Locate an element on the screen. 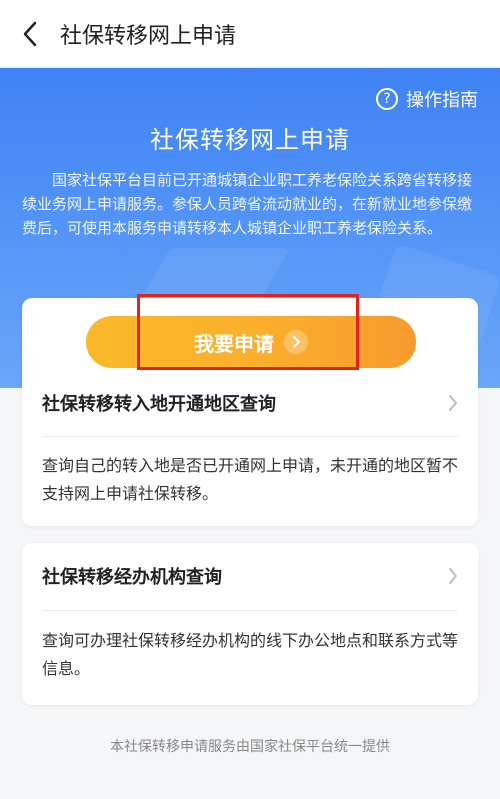  footer-note: 本社保转移申请服务由国家社保平台统一提供 is located at coordinates (250, 747).